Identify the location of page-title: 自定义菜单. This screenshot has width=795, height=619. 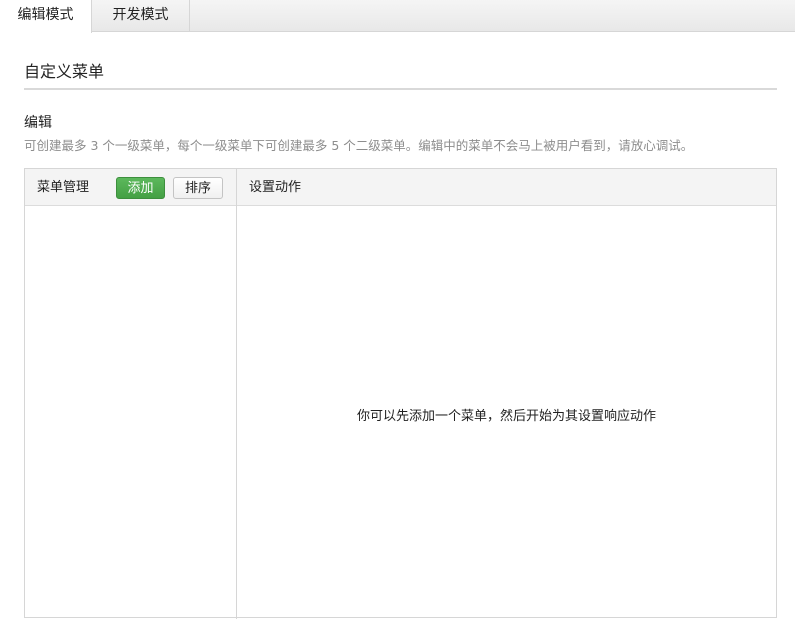
(64, 71).